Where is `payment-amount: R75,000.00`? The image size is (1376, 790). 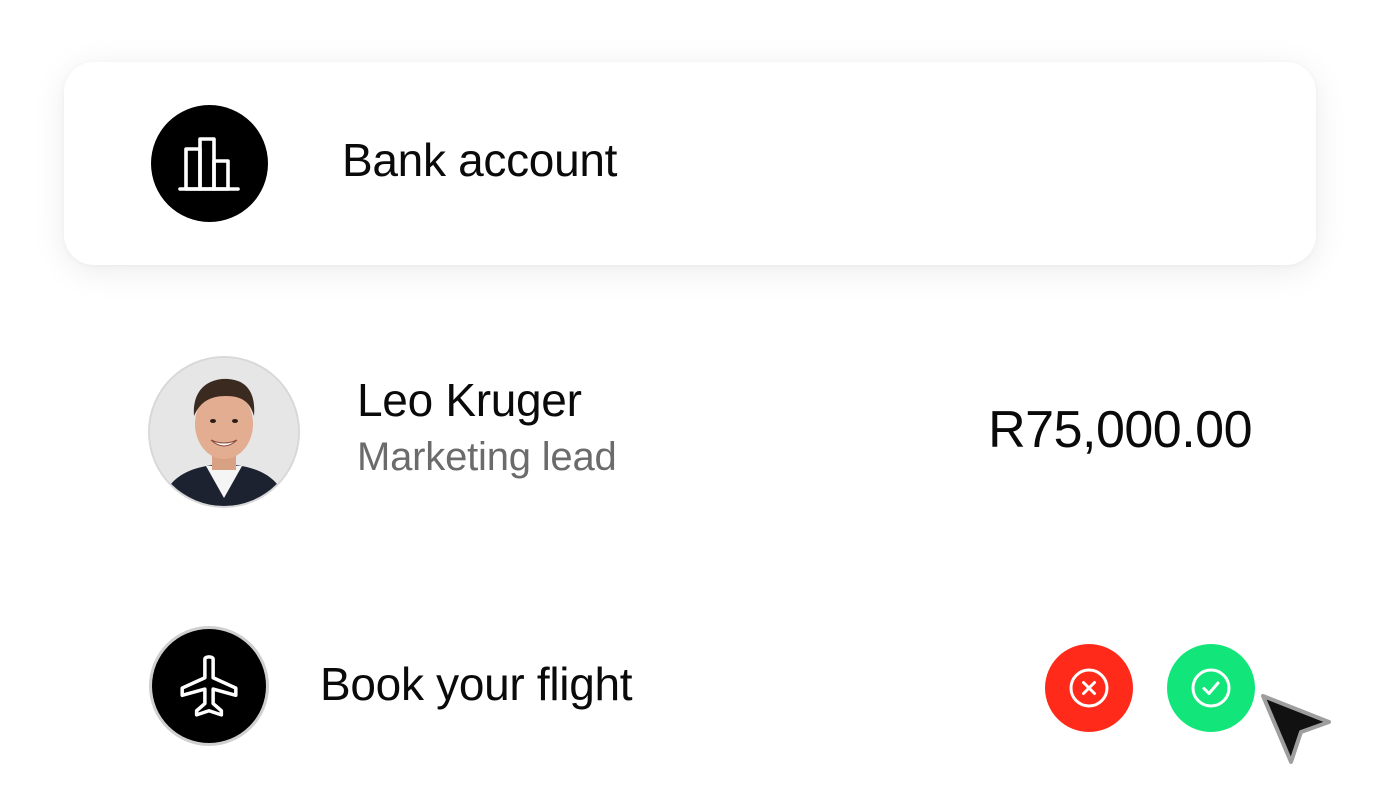
payment-amount: R75,000.00 is located at coordinates (1120, 430).